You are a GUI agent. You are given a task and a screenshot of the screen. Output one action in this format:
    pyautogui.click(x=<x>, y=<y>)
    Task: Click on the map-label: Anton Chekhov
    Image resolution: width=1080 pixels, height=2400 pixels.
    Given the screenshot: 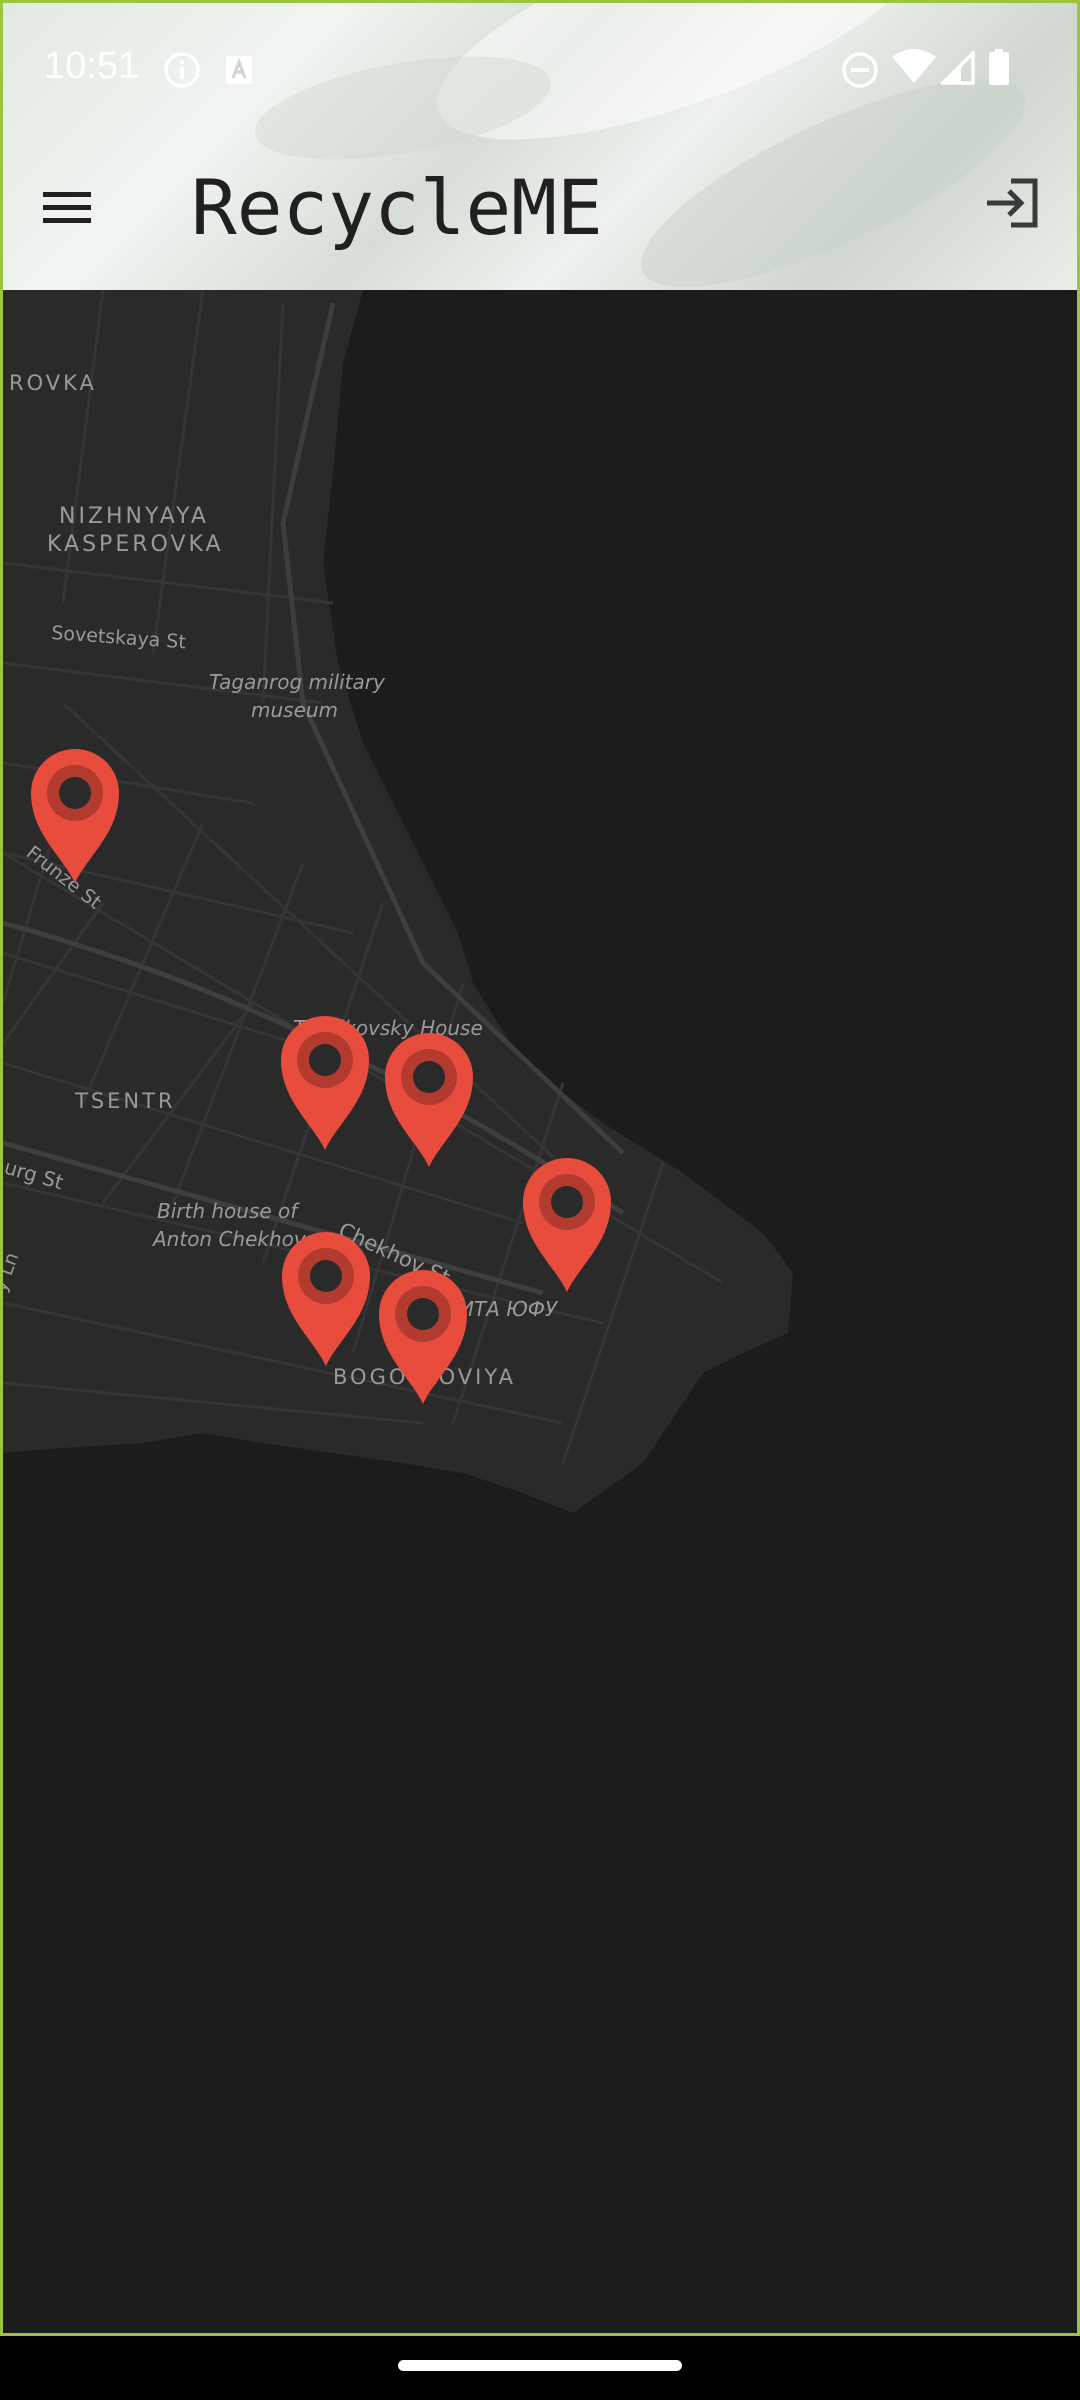 What is the action you would take?
    pyautogui.click(x=229, y=1239)
    